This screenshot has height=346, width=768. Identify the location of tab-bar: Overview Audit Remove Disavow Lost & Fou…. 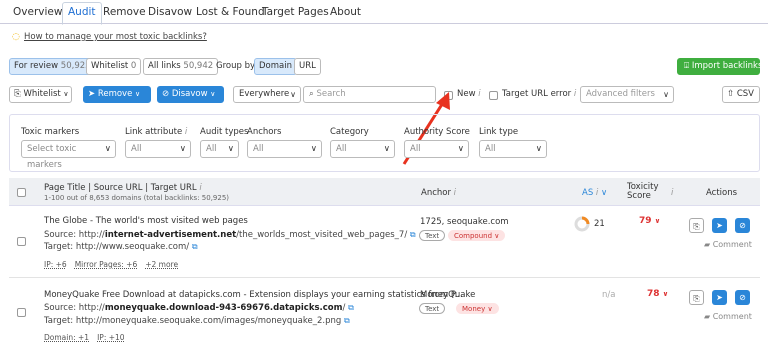
(384, 12).